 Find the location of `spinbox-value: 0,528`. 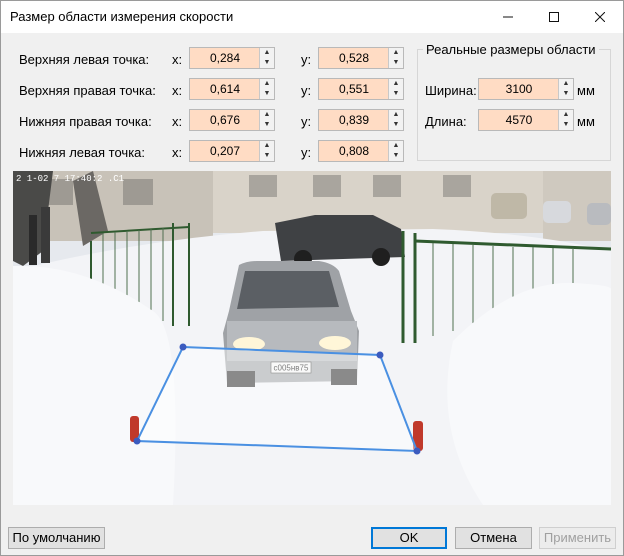

spinbox-value: 0,528 is located at coordinates (354, 58).